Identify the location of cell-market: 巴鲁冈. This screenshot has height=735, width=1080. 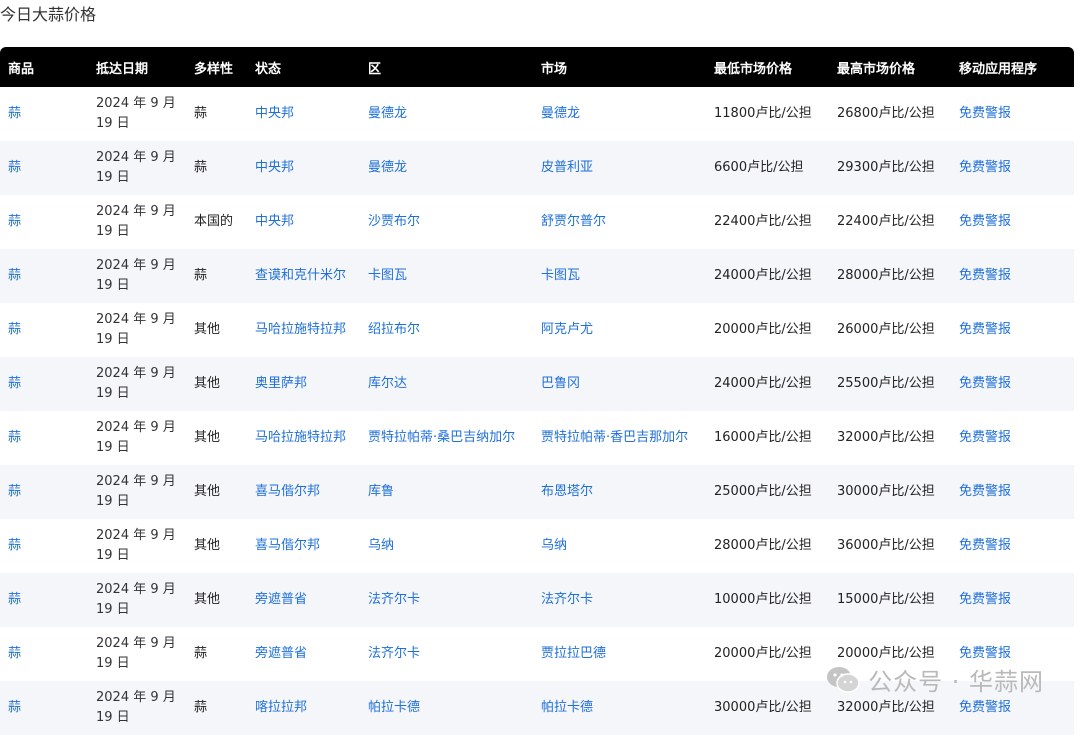
(560, 383).